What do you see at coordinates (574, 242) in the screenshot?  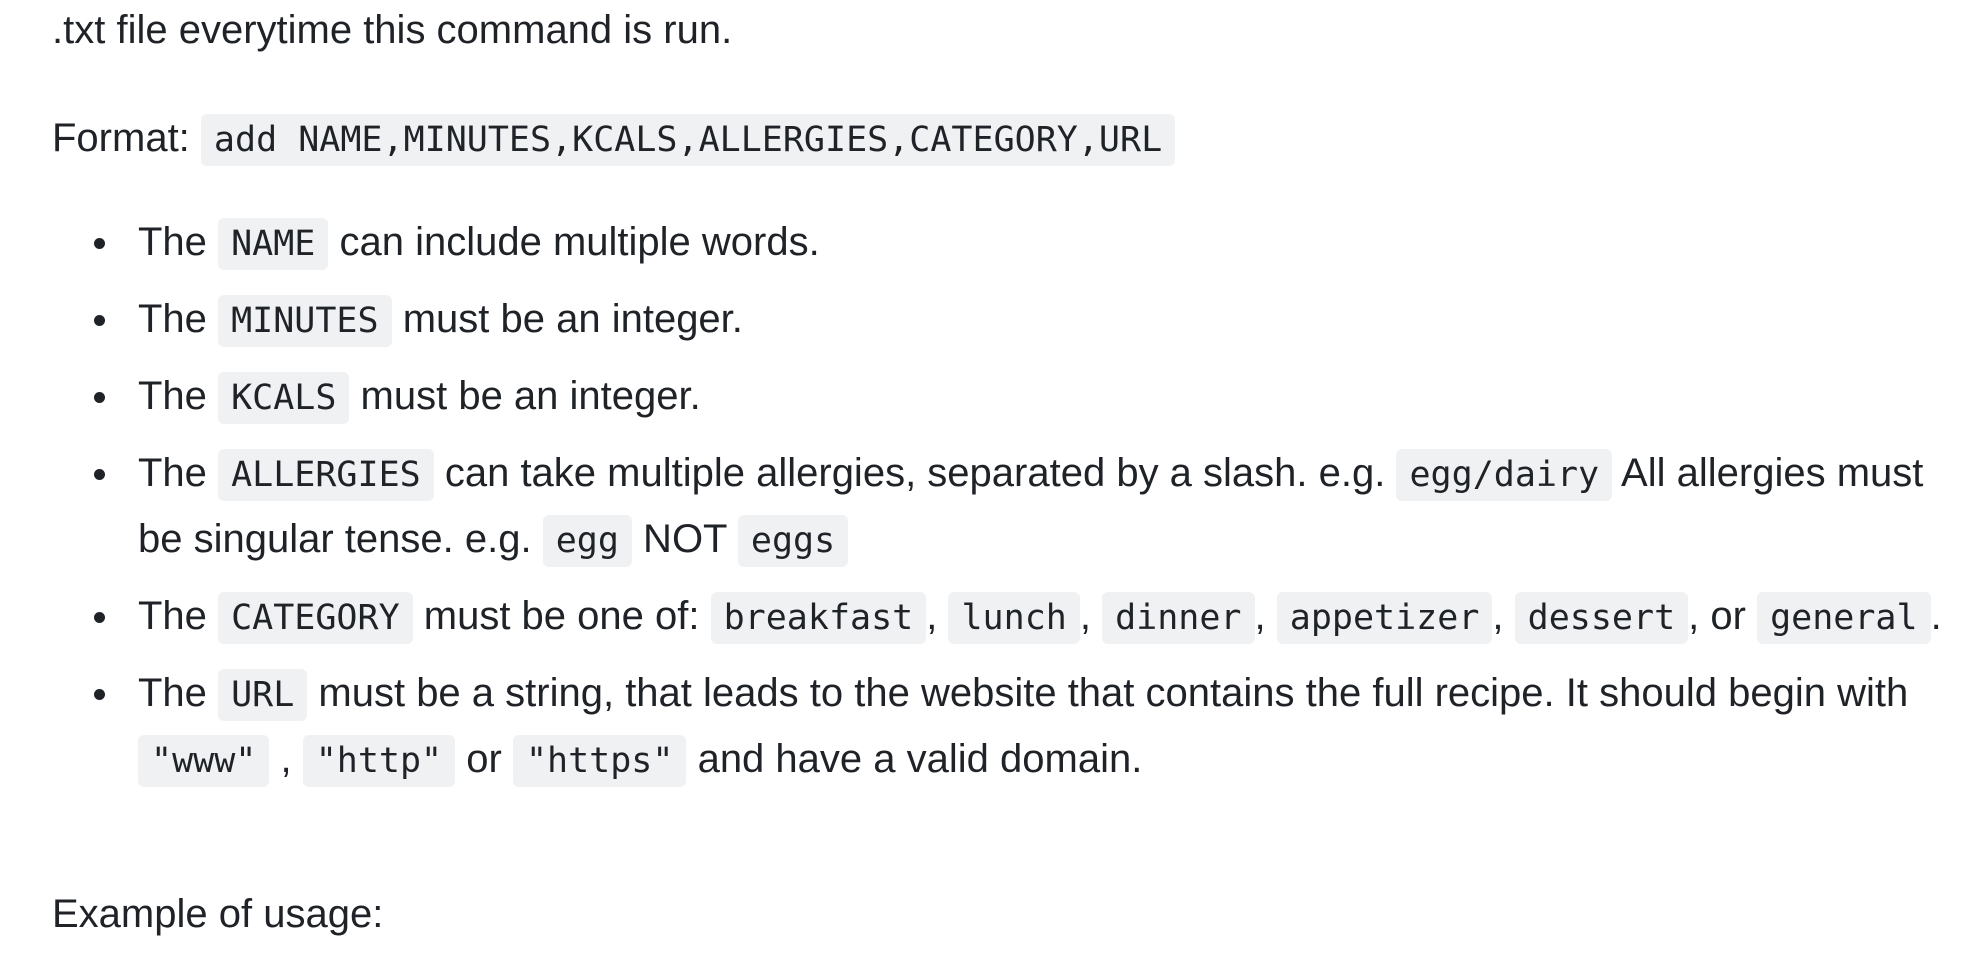 I see `rule-text: can include multiple words.` at bounding box center [574, 242].